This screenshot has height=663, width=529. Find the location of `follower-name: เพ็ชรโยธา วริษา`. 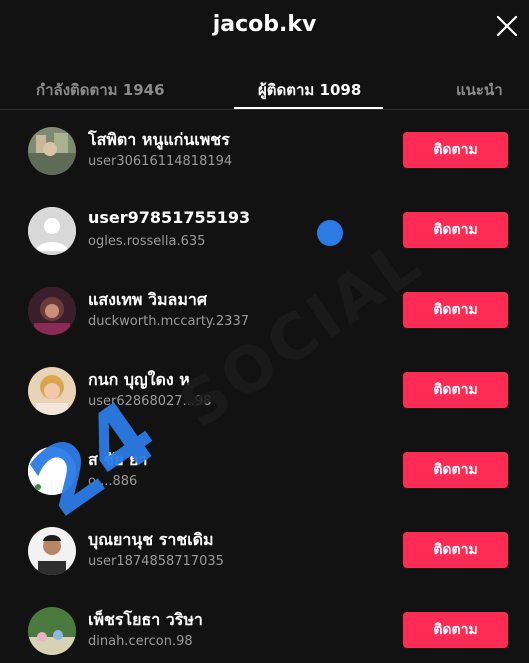

follower-name: เพ็ชรโยธา วริษา is located at coordinates (145, 619).